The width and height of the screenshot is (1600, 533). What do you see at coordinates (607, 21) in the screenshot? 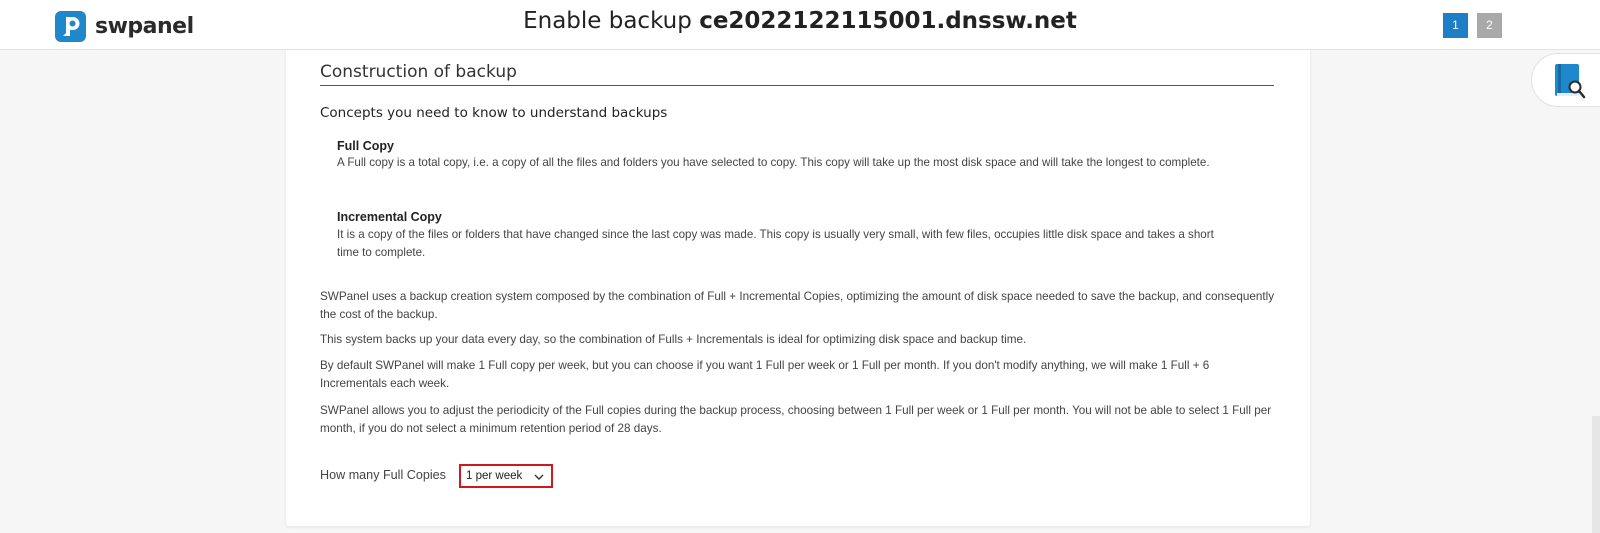
I see `page-title-prefix: Enable backup` at bounding box center [607, 21].